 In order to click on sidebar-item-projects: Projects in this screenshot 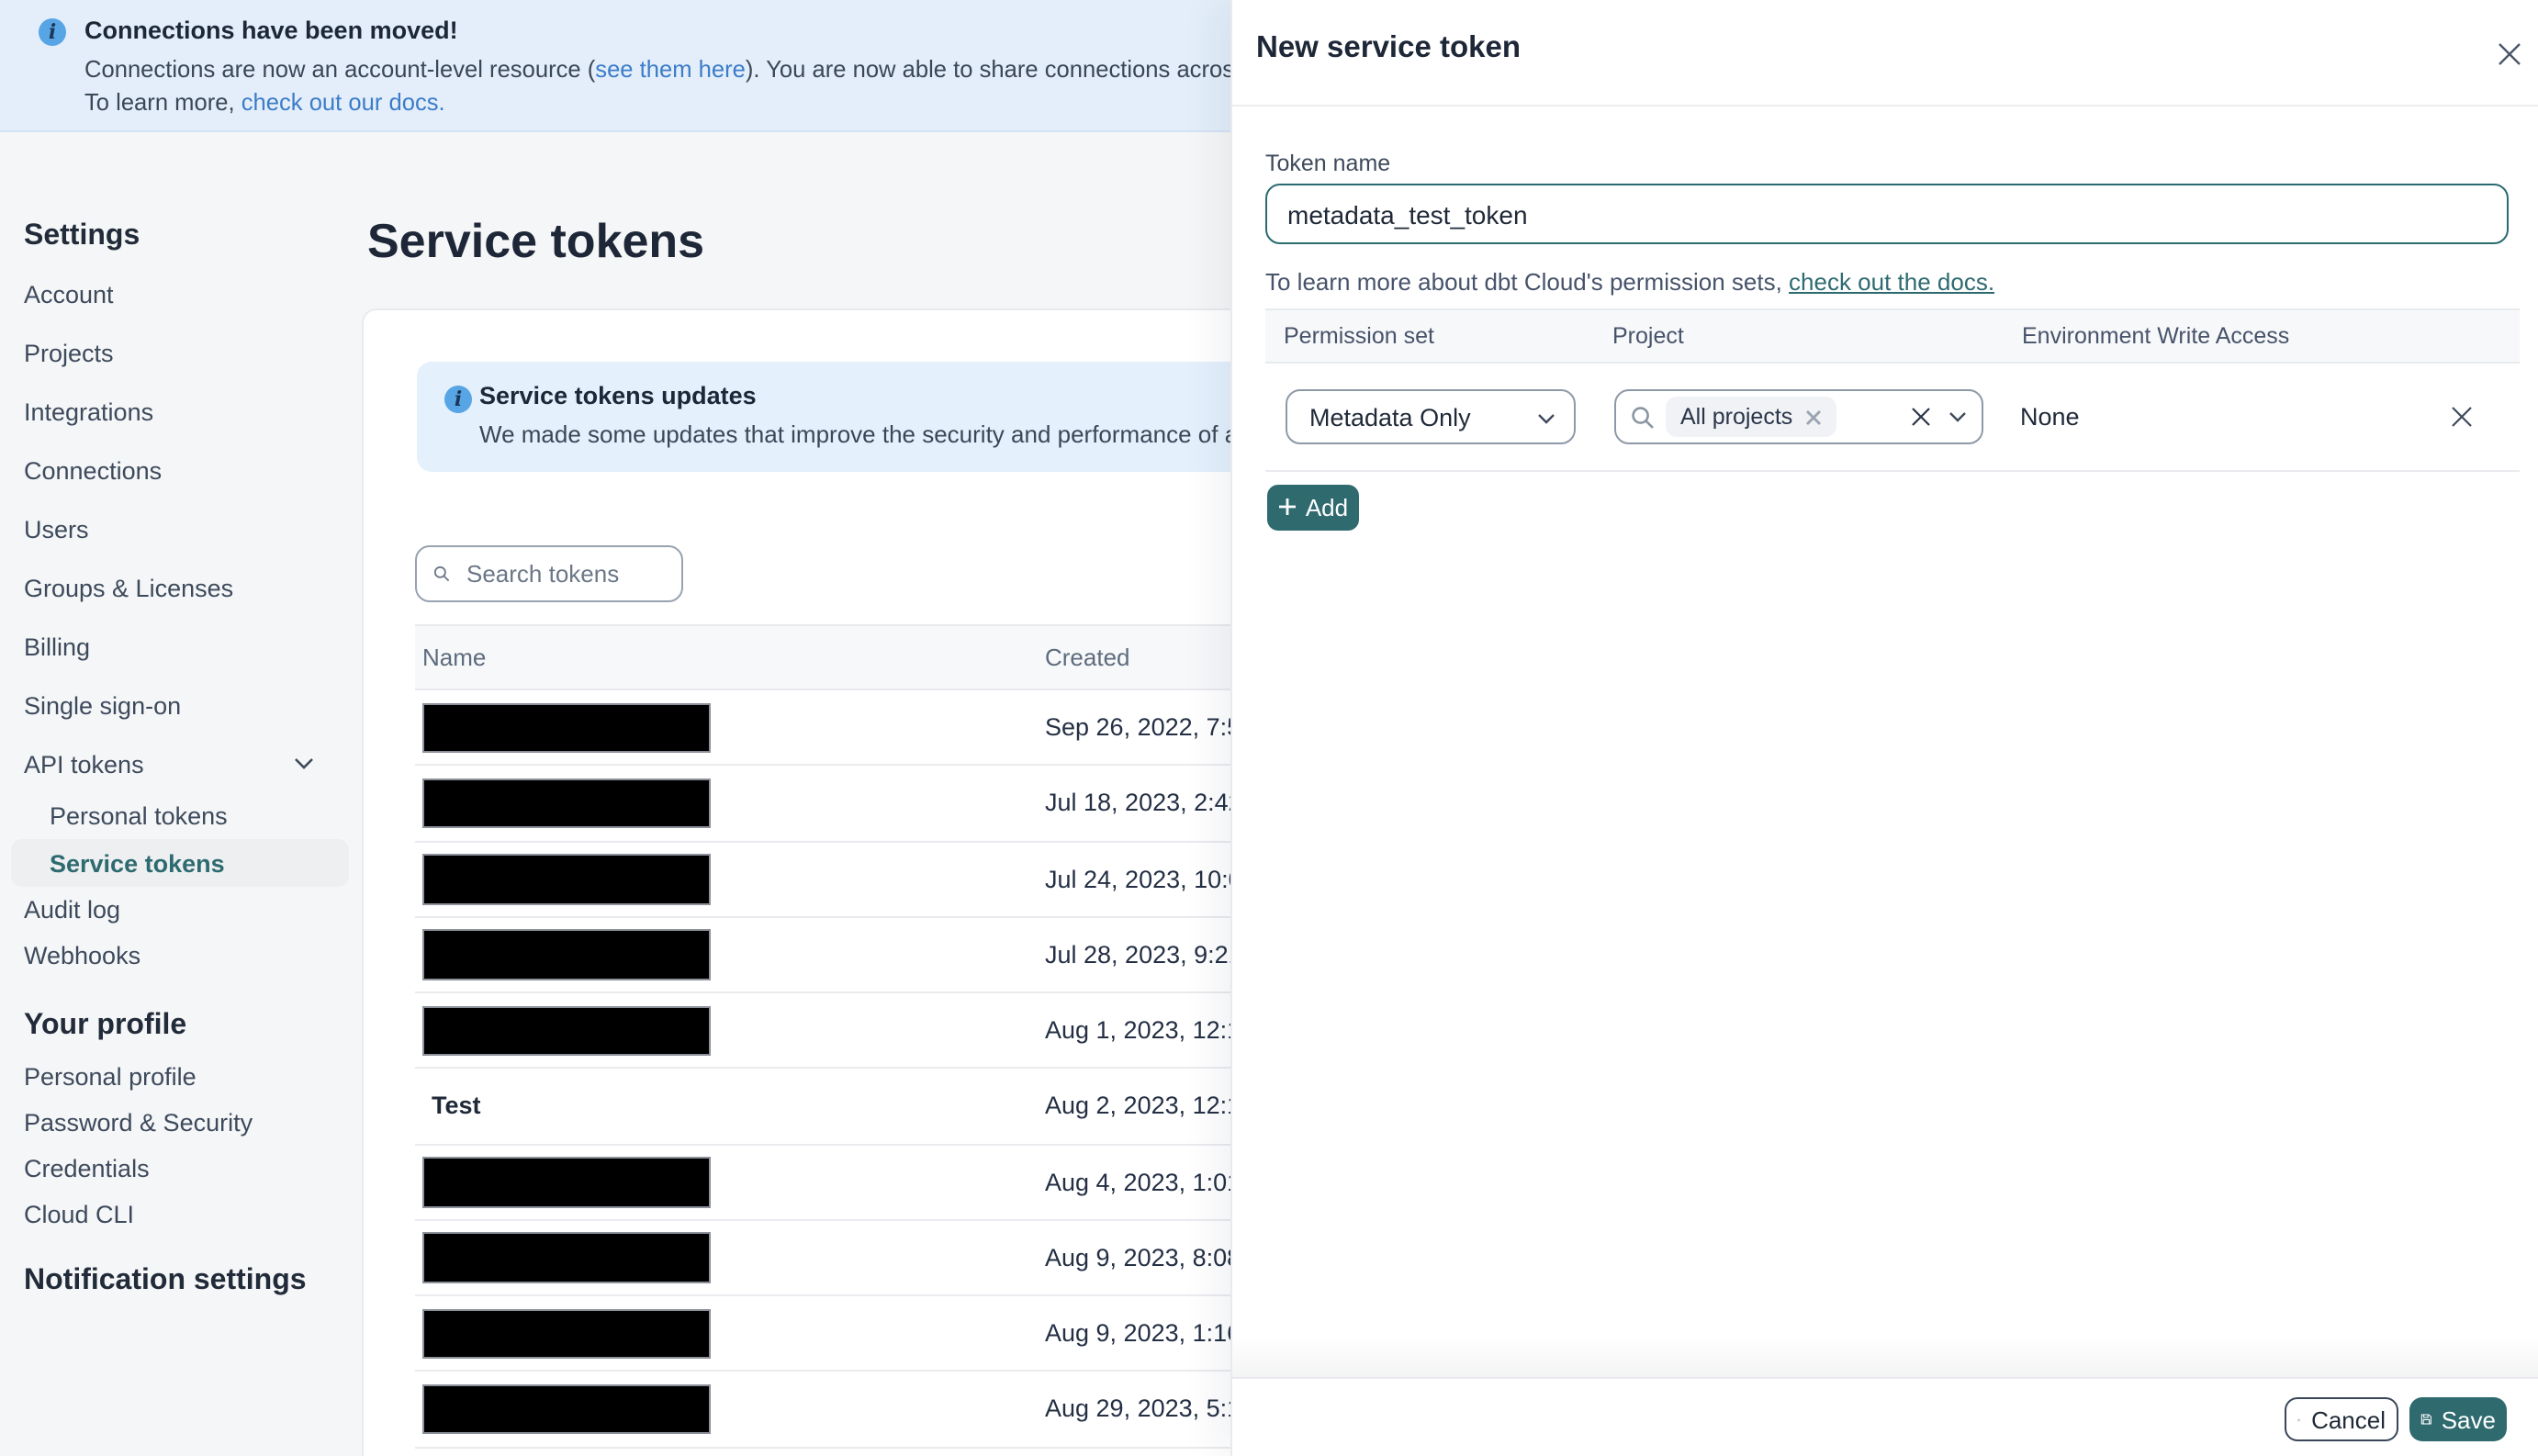, I will do `click(191, 352)`.